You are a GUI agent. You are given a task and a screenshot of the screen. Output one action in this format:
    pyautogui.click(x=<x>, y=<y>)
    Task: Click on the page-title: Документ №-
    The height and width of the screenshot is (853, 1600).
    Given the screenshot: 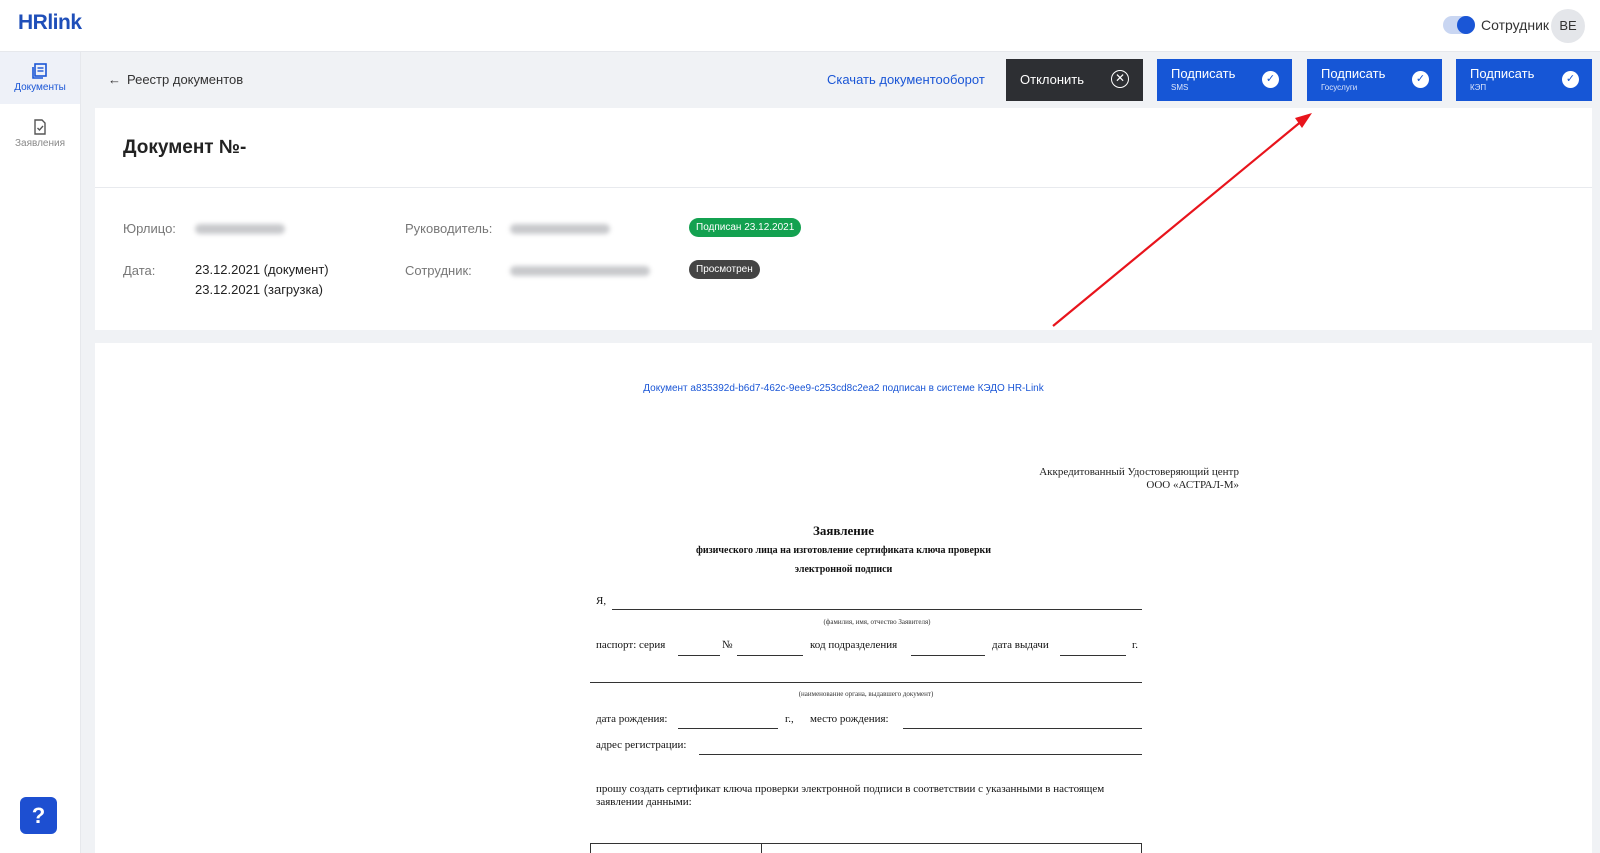 What is the action you would take?
    pyautogui.click(x=185, y=147)
    